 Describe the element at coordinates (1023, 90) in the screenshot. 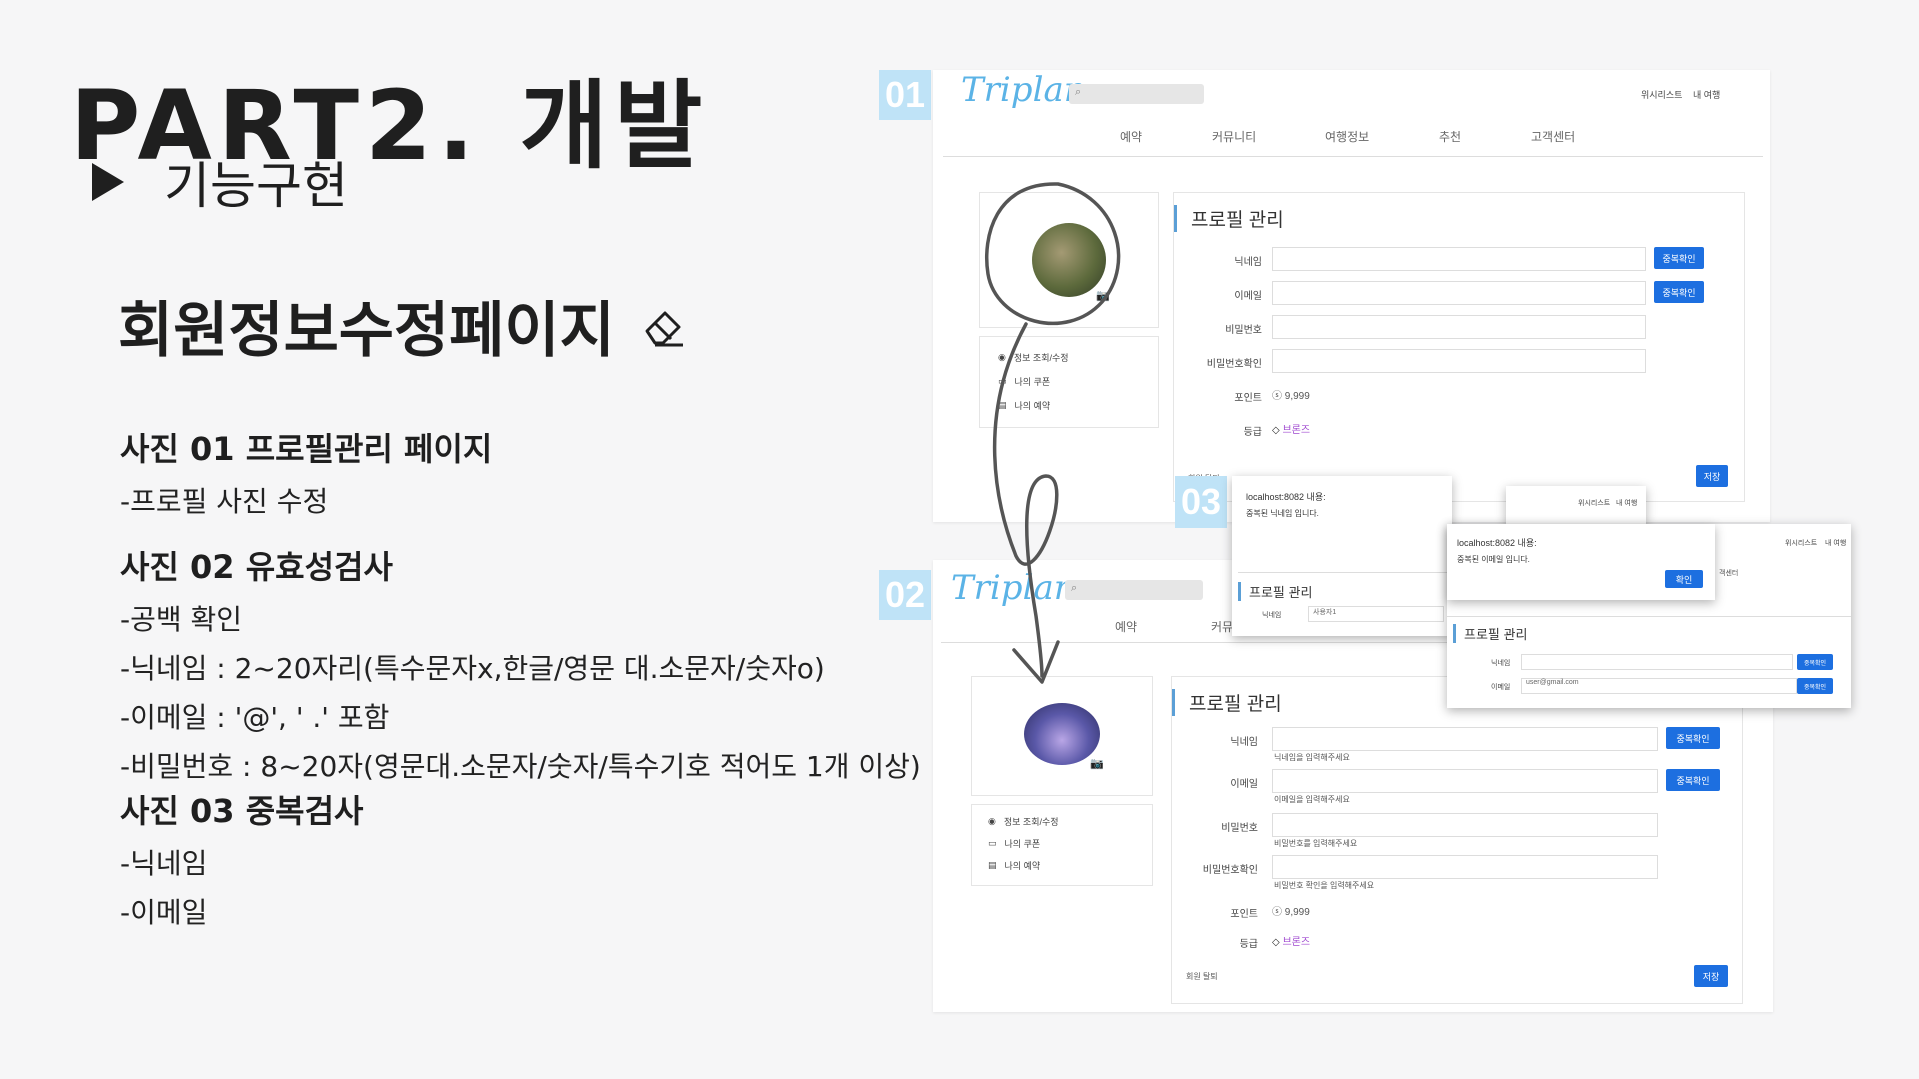

I see `logo: Triplan` at that location.